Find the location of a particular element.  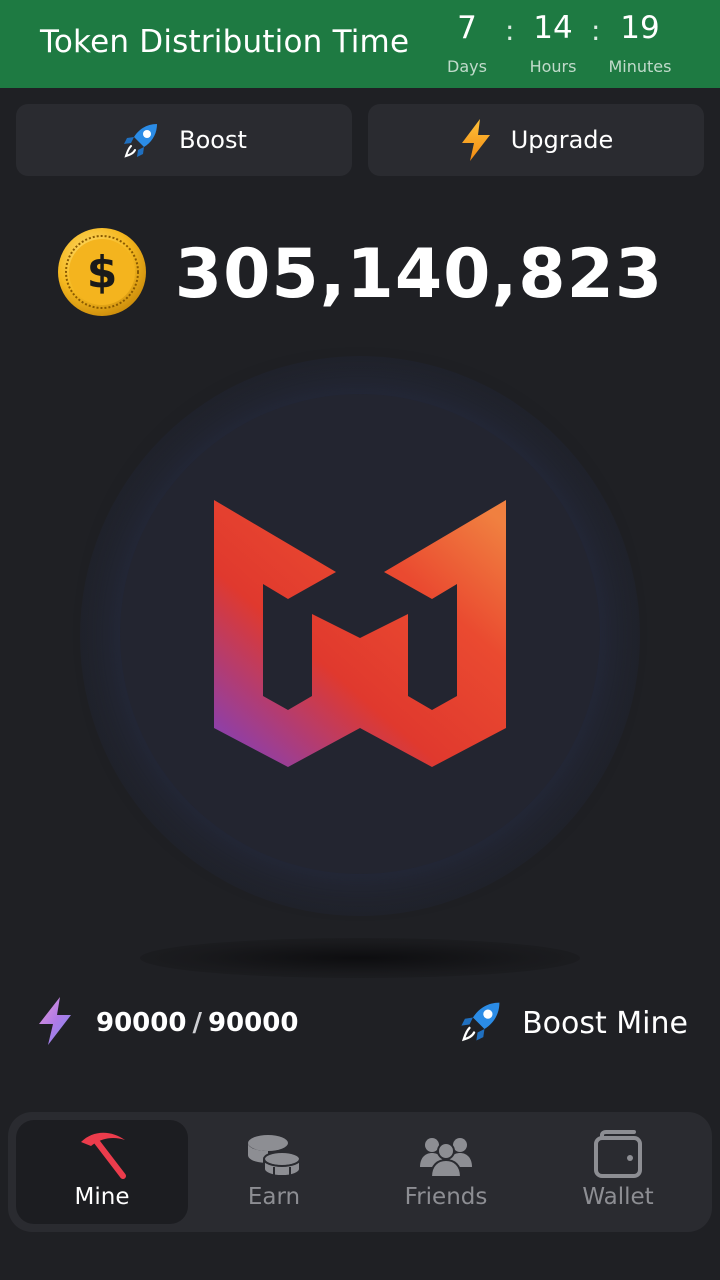

countdown-minutes-label: Minutes is located at coordinates (640, 66).